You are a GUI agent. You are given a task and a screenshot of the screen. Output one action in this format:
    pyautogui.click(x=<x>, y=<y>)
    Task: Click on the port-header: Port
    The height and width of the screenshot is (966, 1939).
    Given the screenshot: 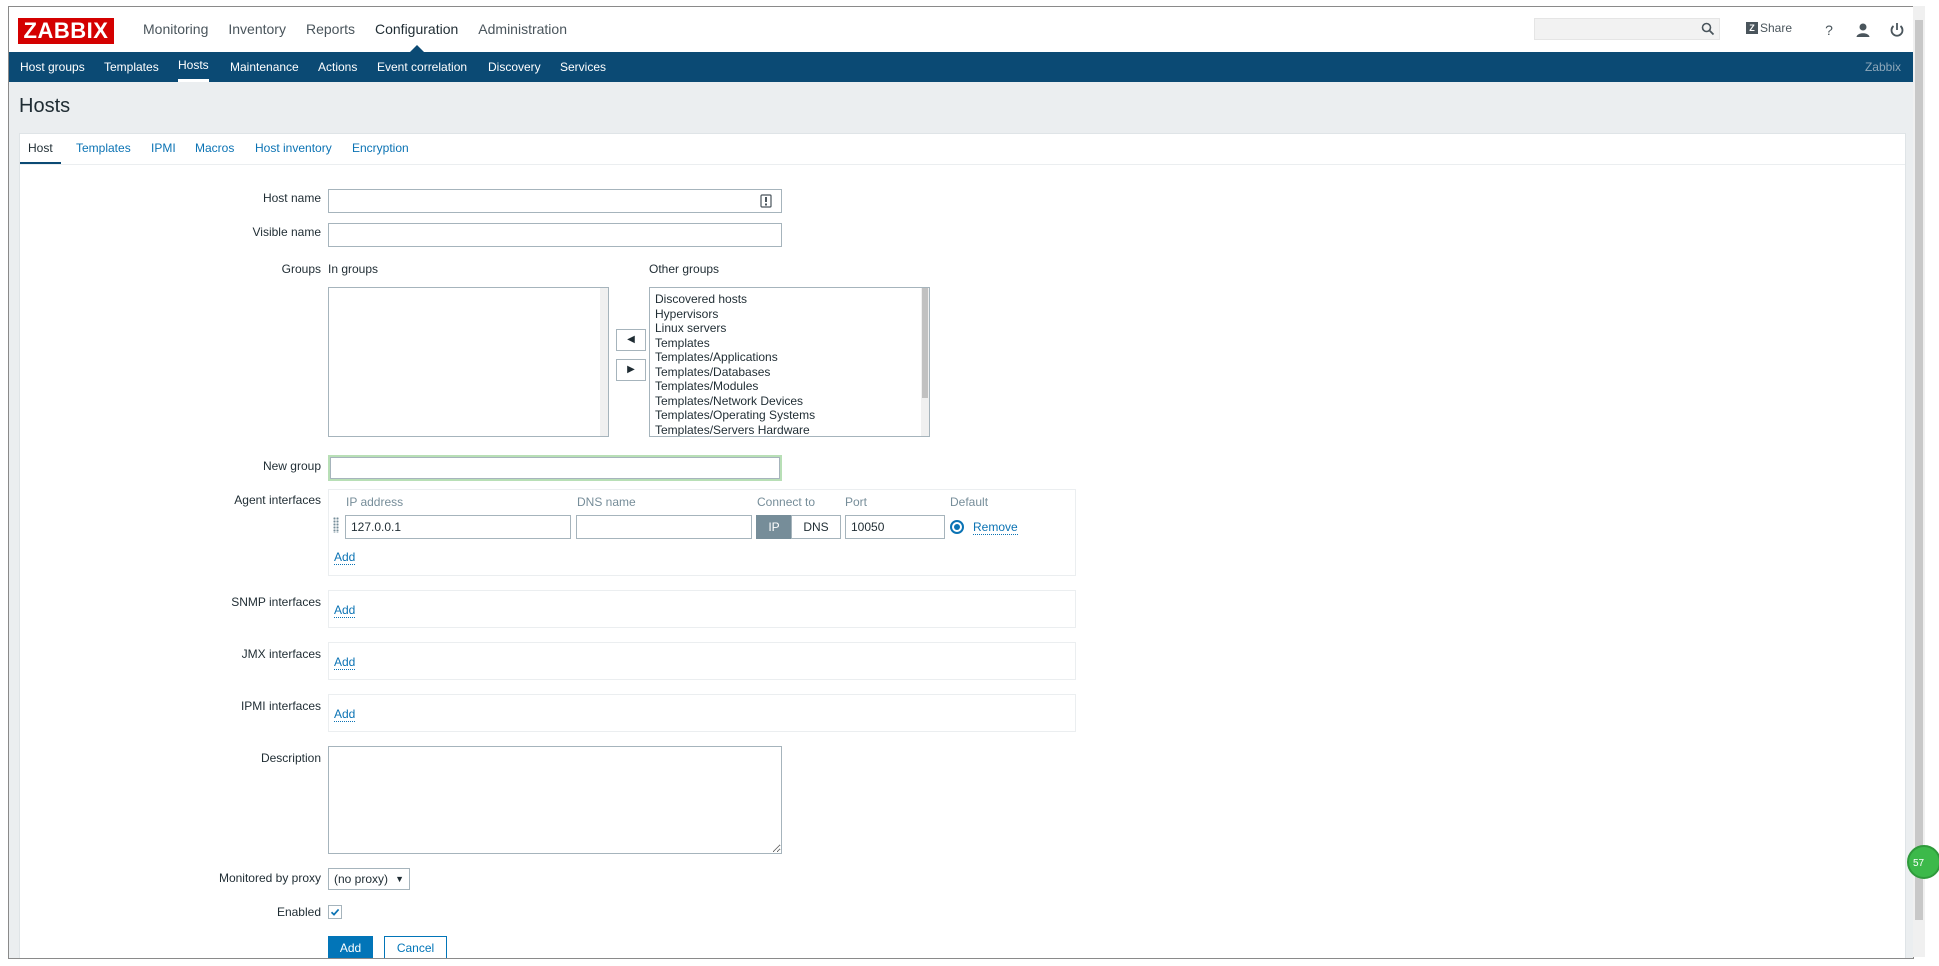 What is the action you would take?
    pyautogui.click(x=856, y=502)
    